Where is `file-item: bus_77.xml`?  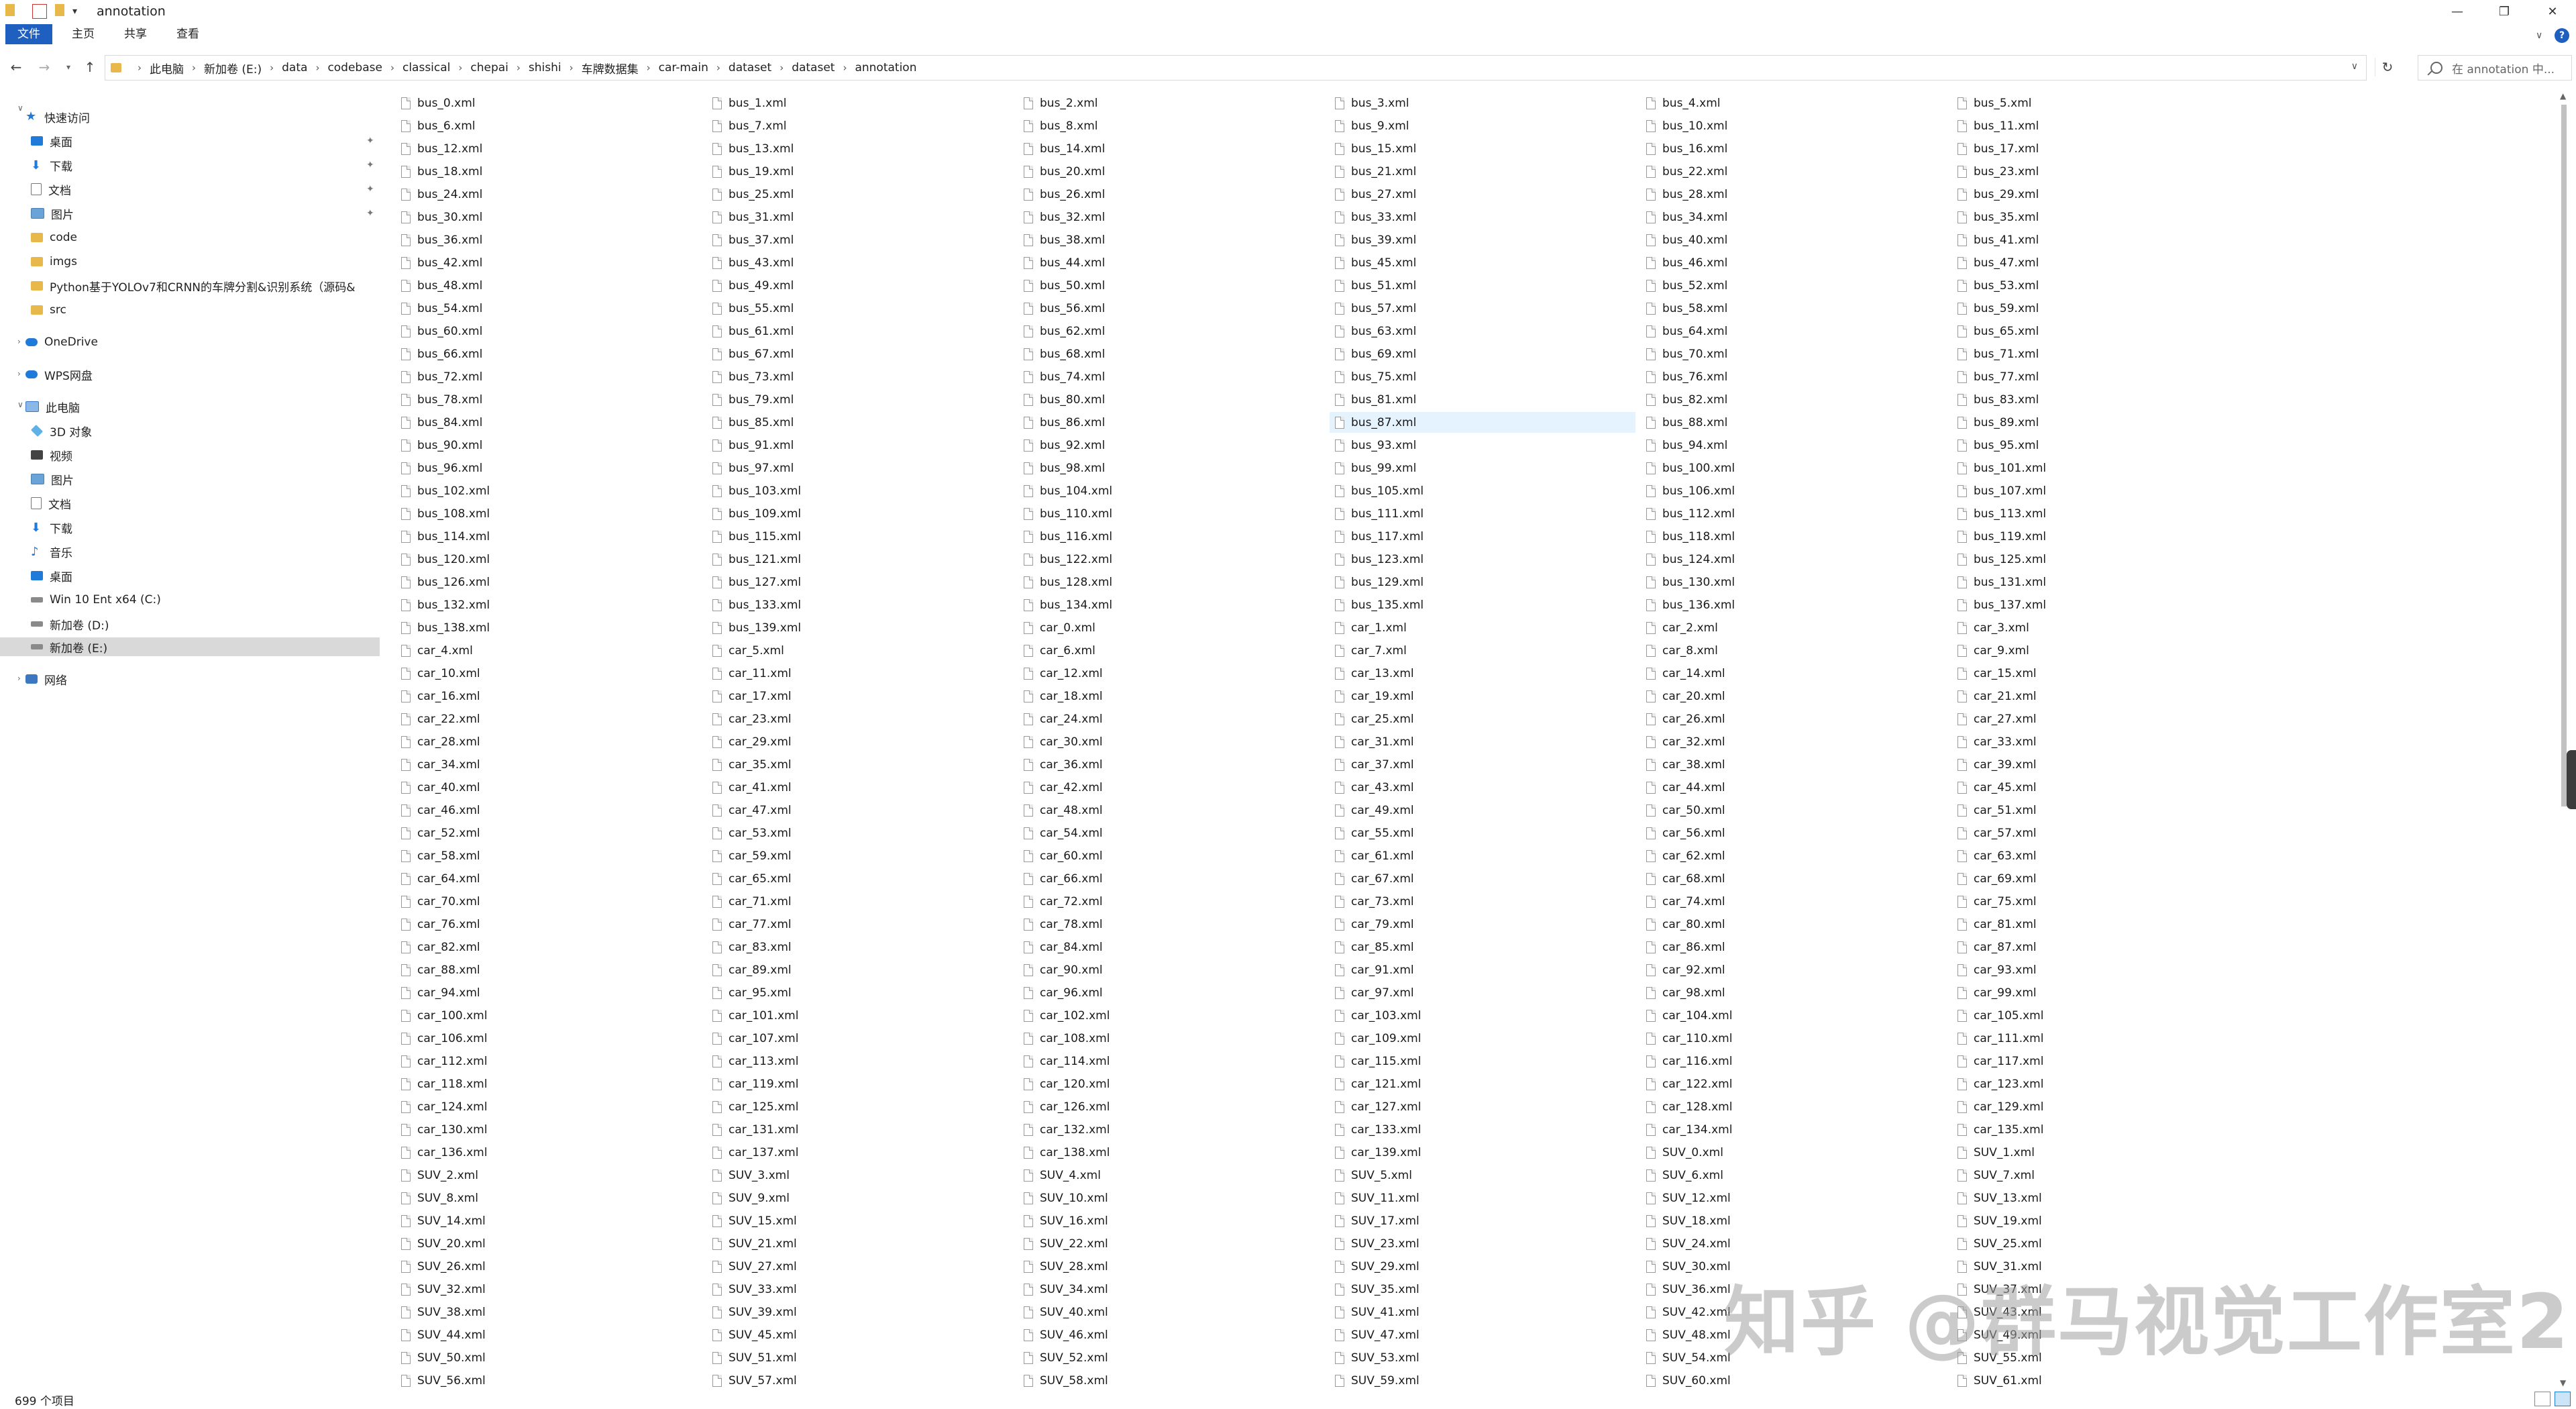 file-item: bus_77.xml is located at coordinates (2105, 376).